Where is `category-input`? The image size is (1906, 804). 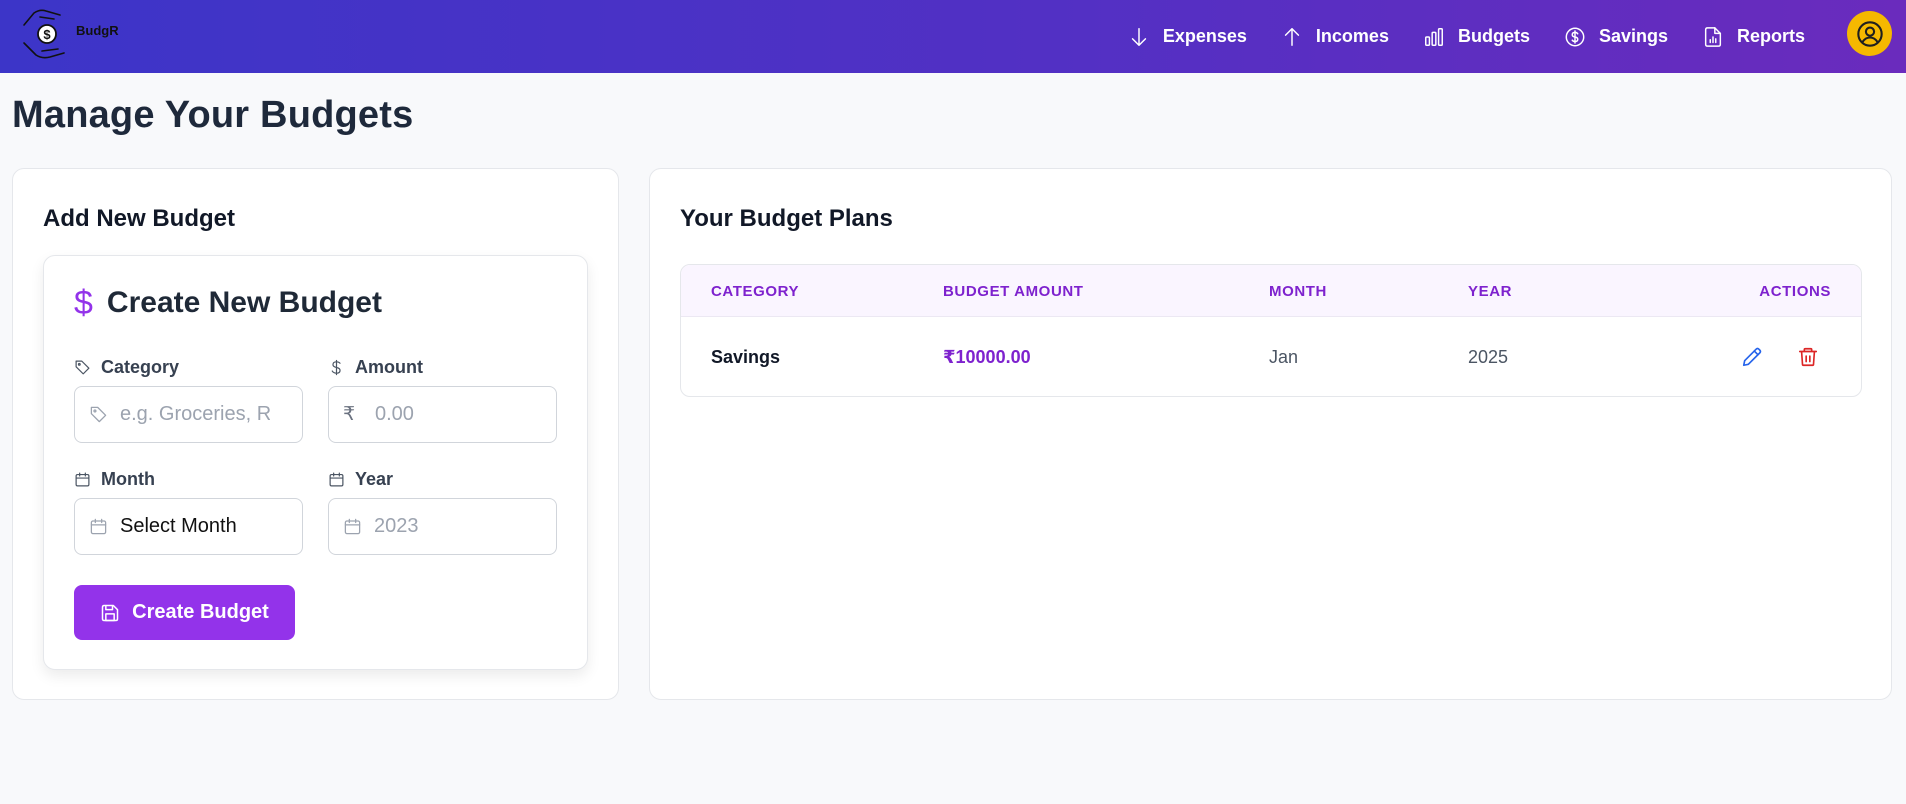
category-input is located at coordinates (195, 414).